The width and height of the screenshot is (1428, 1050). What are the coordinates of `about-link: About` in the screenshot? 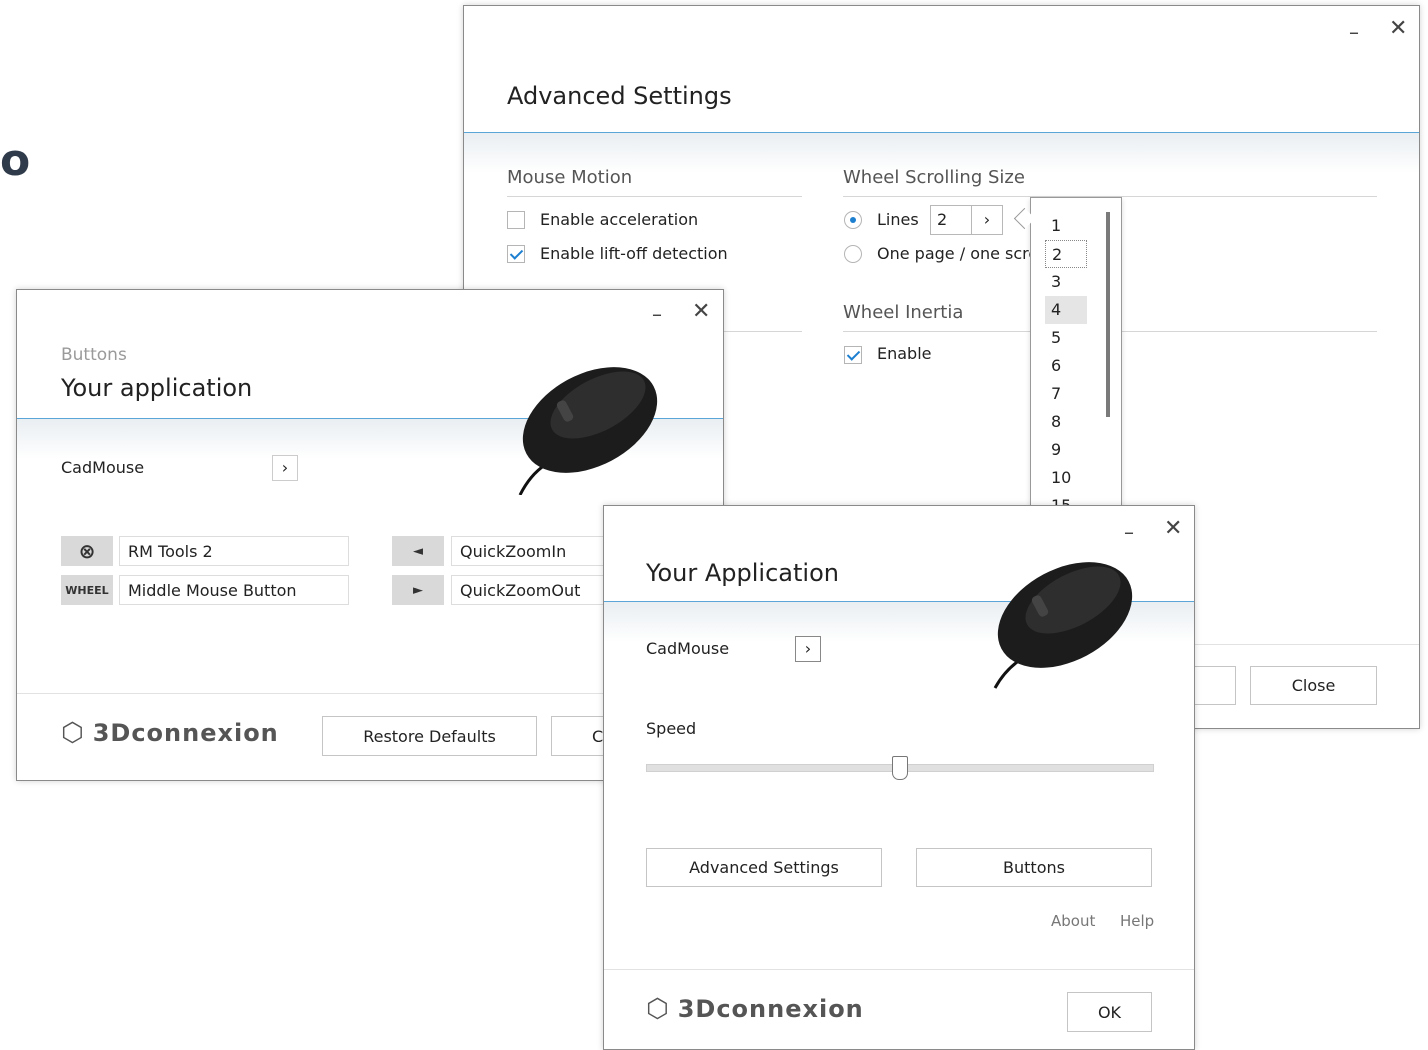 It's located at (1073, 921).